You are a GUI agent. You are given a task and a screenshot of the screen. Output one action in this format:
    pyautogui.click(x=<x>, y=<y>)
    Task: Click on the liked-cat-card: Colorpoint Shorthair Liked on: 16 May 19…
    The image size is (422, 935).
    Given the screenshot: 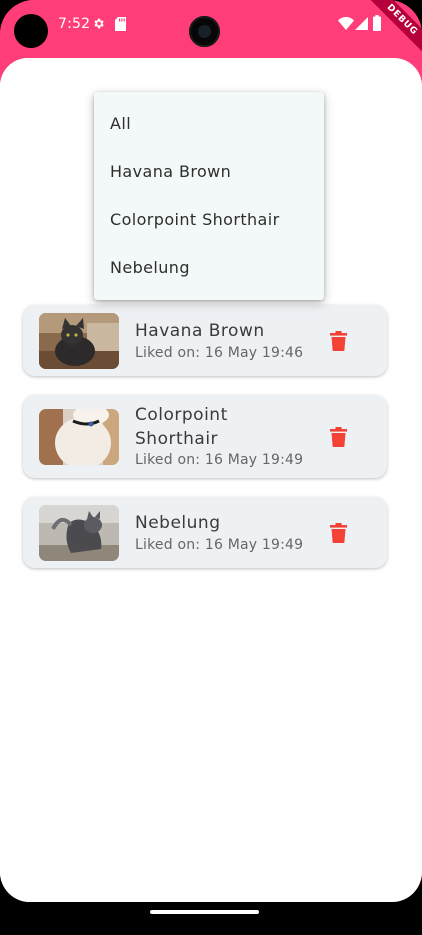 What is the action you would take?
    pyautogui.click(x=205, y=436)
    